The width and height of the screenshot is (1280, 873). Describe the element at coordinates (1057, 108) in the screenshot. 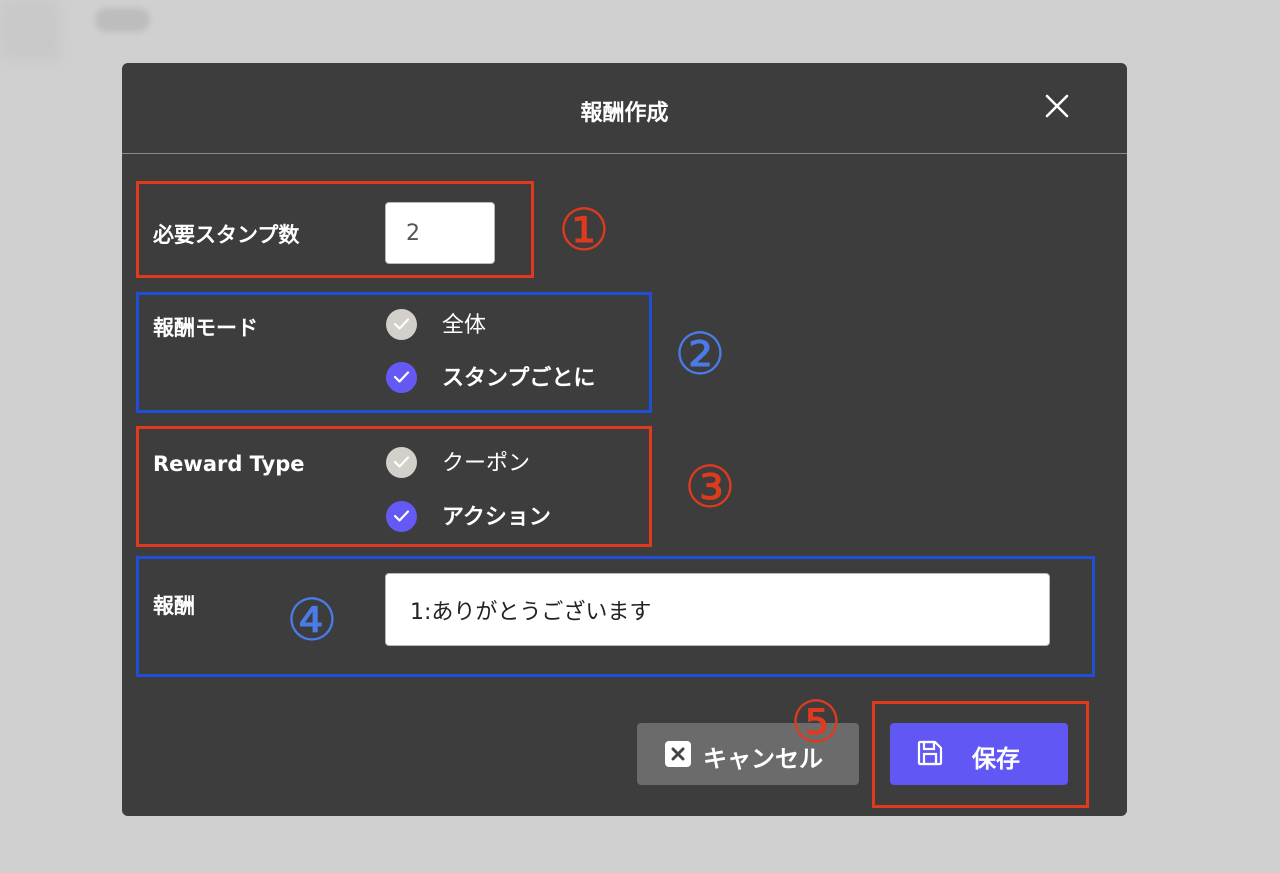

I see `close-icon` at that location.